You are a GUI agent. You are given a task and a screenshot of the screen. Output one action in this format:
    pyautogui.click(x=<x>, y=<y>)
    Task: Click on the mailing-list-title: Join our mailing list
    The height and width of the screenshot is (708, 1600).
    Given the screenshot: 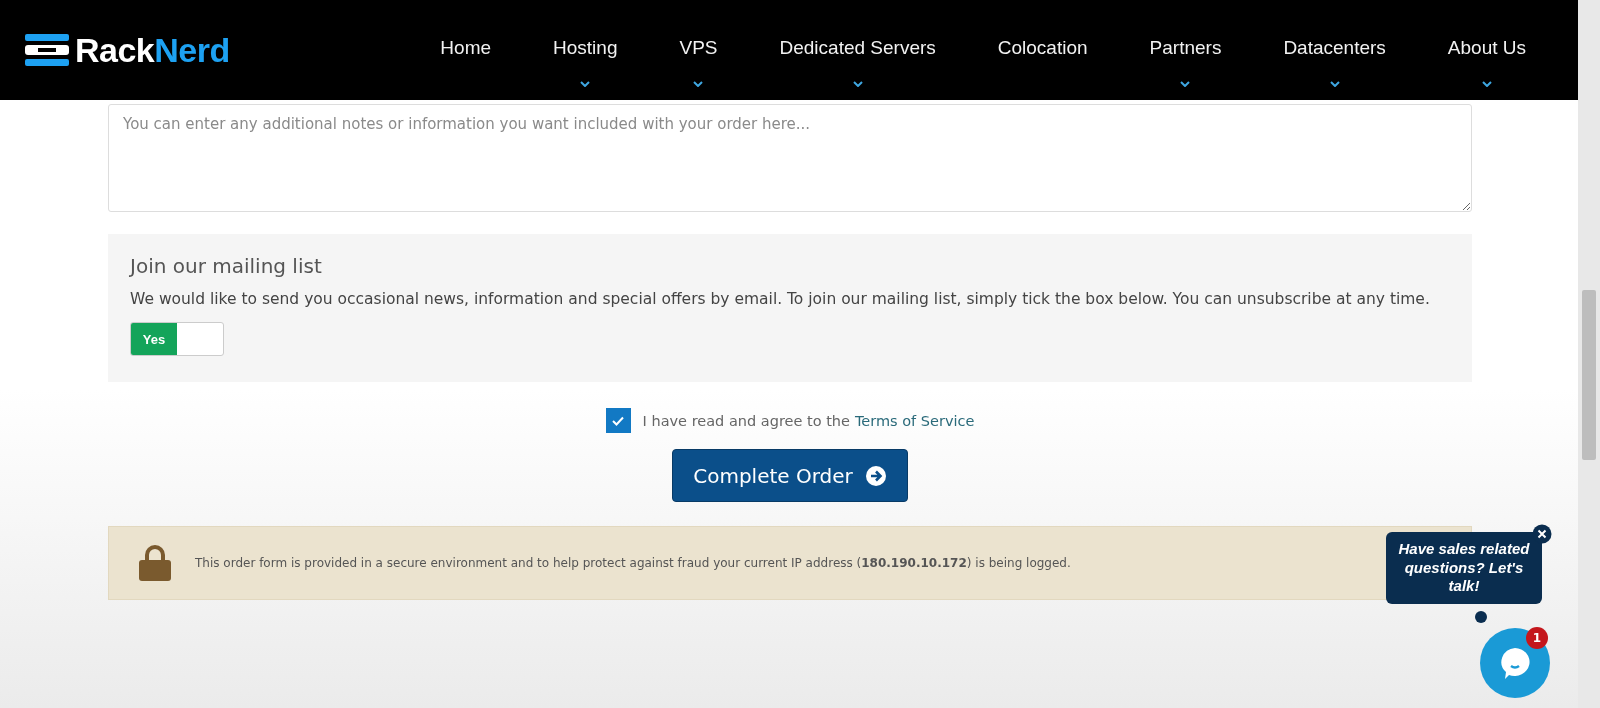 What is the action you would take?
    pyautogui.click(x=226, y=266)
    